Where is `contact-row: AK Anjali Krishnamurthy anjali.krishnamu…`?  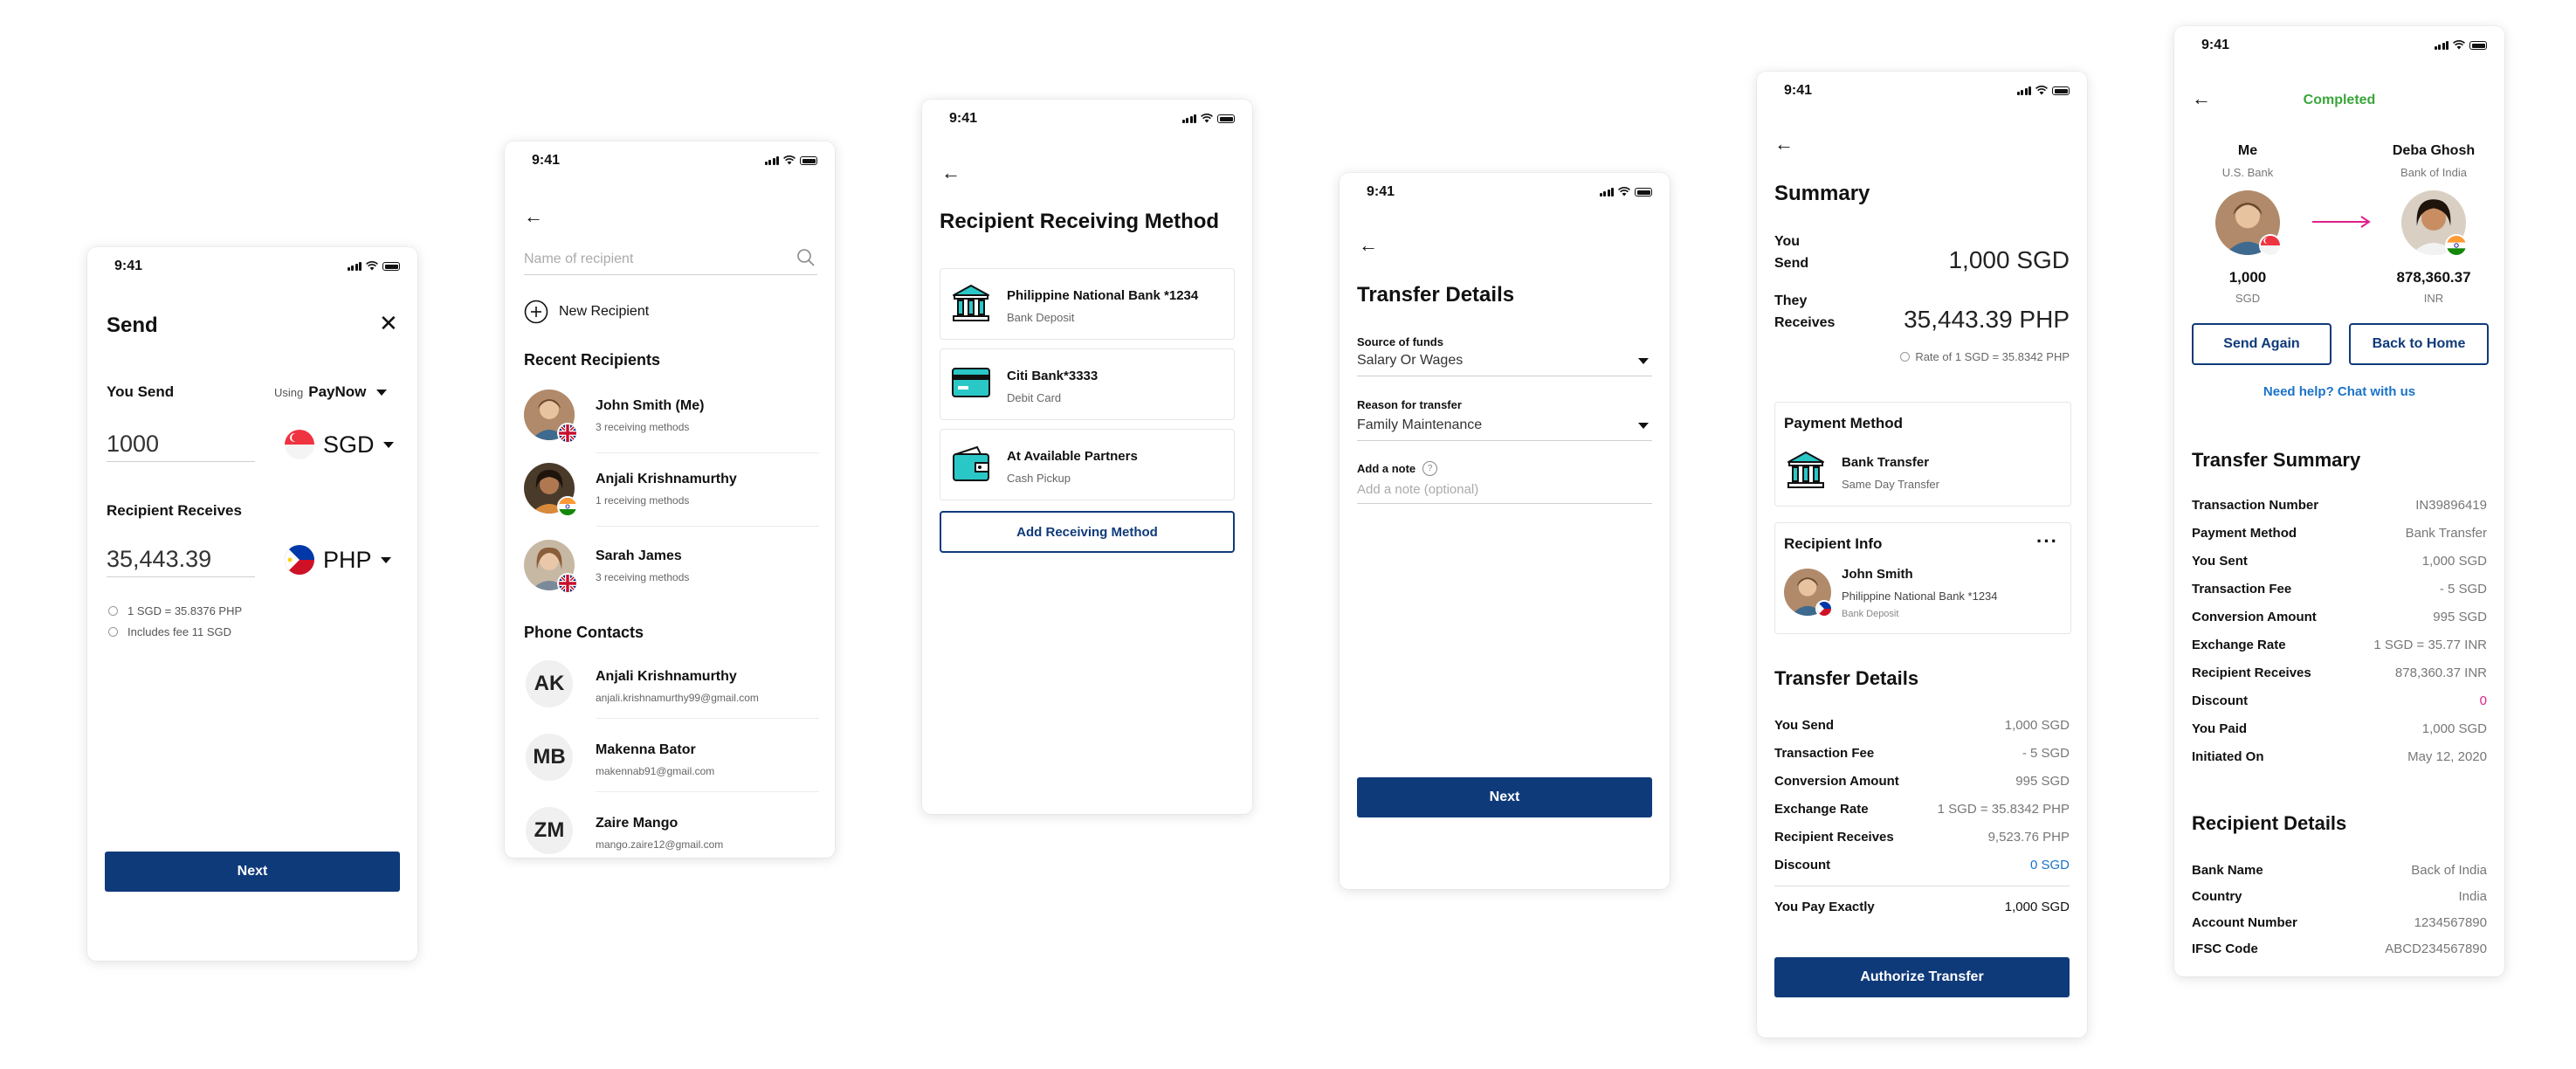
contact-row: AK Anjali Krishnamurthy anjali.krishnamu… is located at coordinates (670, 685).